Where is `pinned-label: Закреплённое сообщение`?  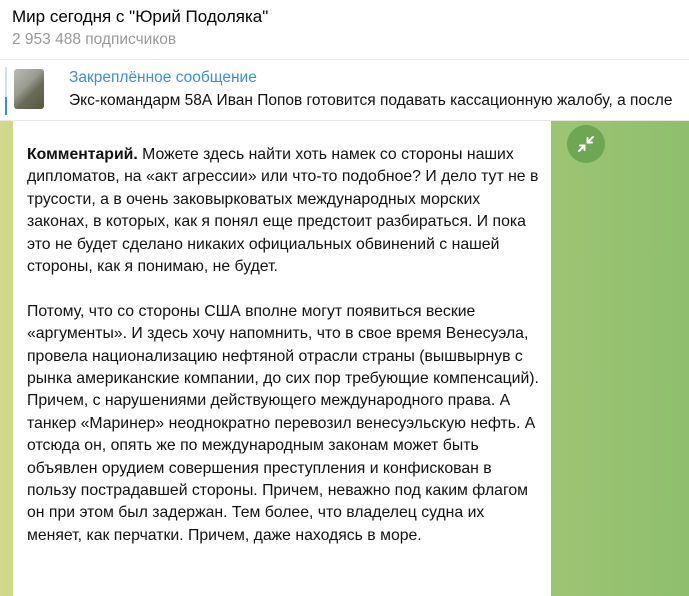 pinned-label: Закреплённое сообщение is located at coordinates (163, 77).